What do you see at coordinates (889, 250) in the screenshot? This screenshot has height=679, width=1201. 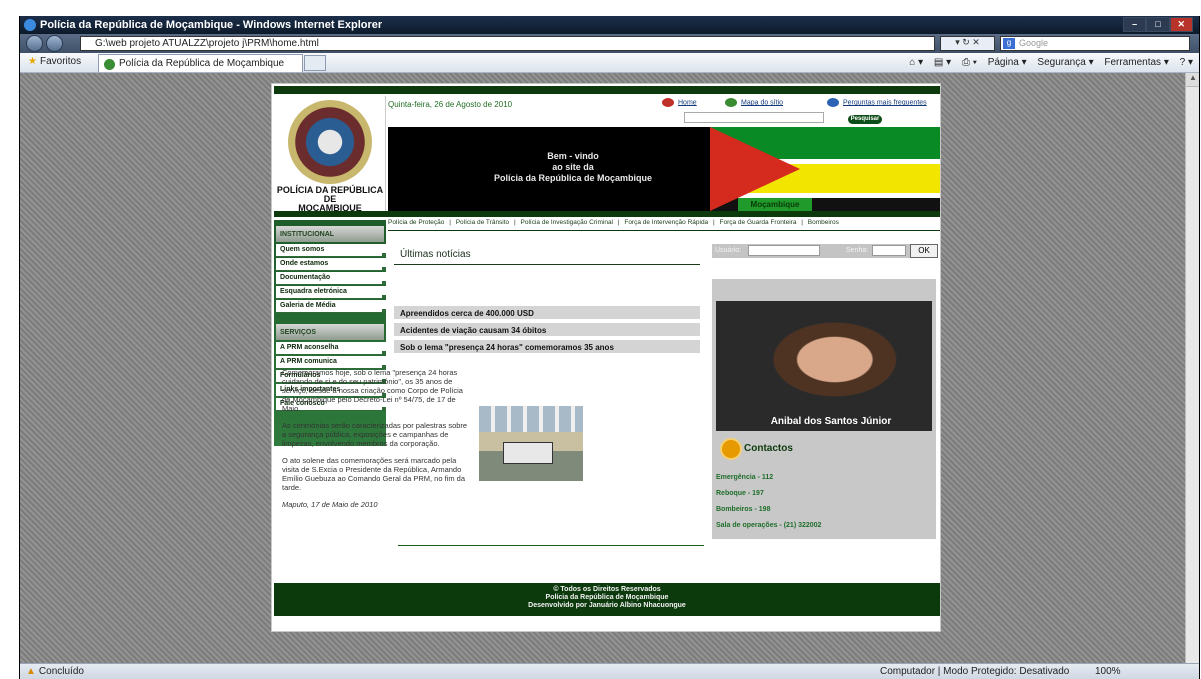 I see `password-input` at bounding box center [889, 250].